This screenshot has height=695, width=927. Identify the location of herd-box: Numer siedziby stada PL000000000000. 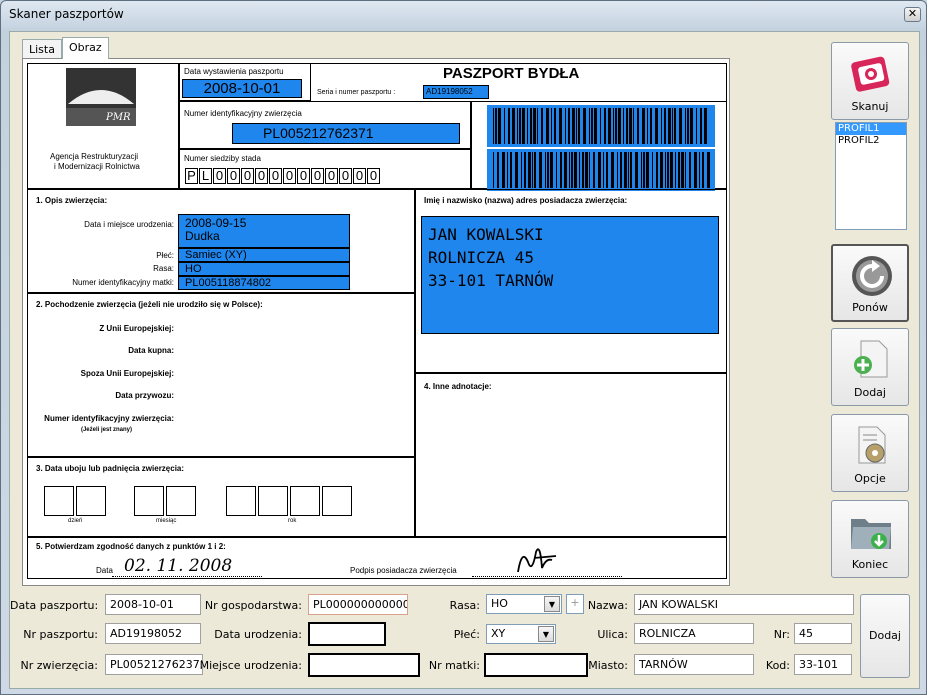
(325, 169).